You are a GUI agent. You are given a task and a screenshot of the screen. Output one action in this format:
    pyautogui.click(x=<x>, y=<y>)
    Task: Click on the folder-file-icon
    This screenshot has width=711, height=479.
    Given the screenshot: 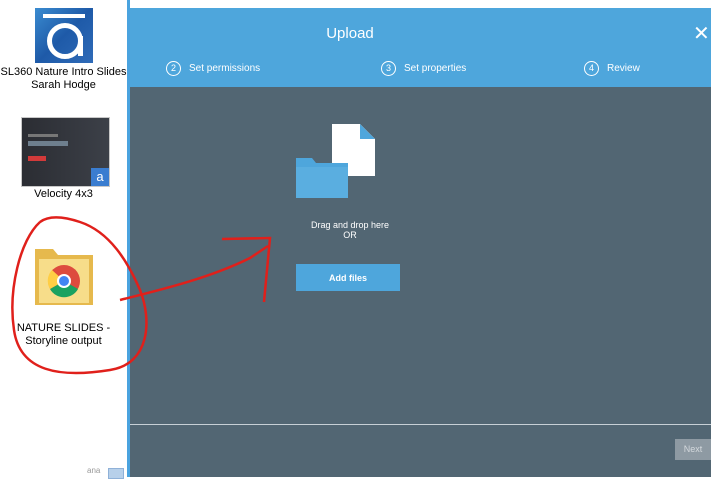 What is the action you would take?
    pyautogui.click(x=335, y=161)
    